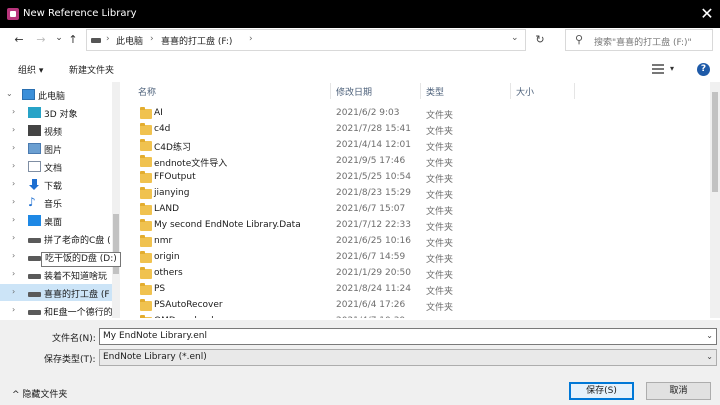 This screenshot has height=405, width=720. What do you see at coordinates (39, 393) in the screenshot?
I see `hide-folders-toggle: ^ 隐藏文件夹` at bounding box center [39, 393].